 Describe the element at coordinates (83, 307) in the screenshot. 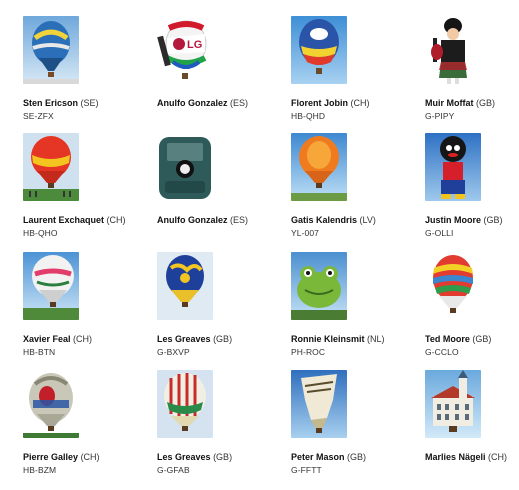

I see `gallery-card: Xavier Feal (CH) HB-BTN` at that location.